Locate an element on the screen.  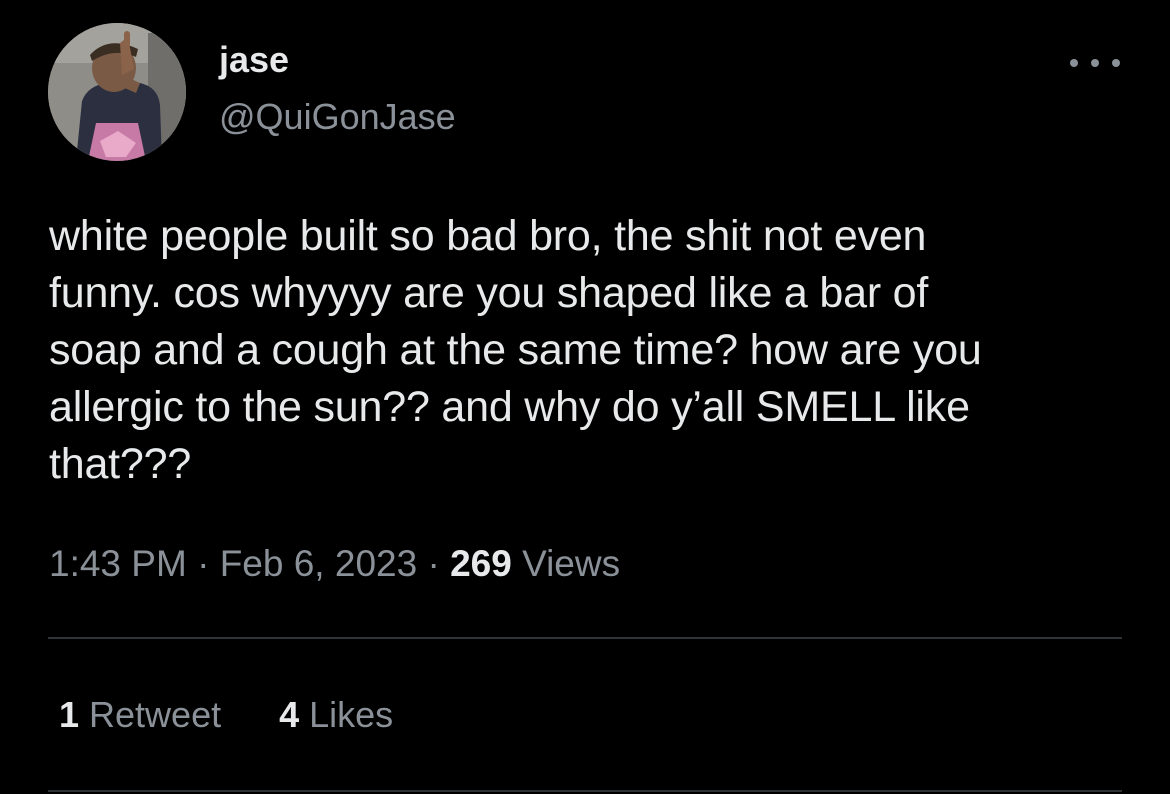
retweets-label: Retweet is located at coordinates (150, 714).